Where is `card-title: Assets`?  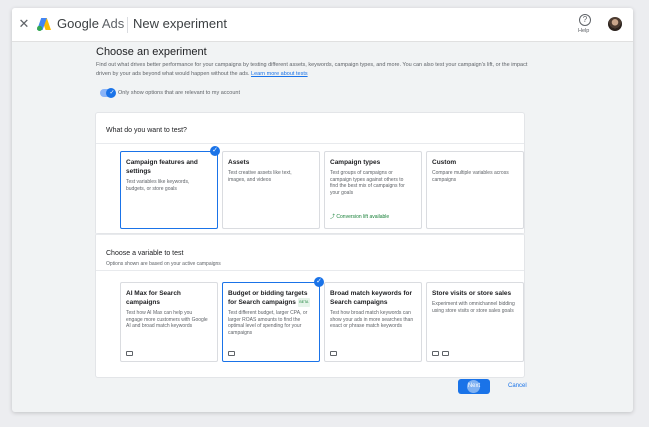
card-title: Assets is located at coordinates (239, 162).